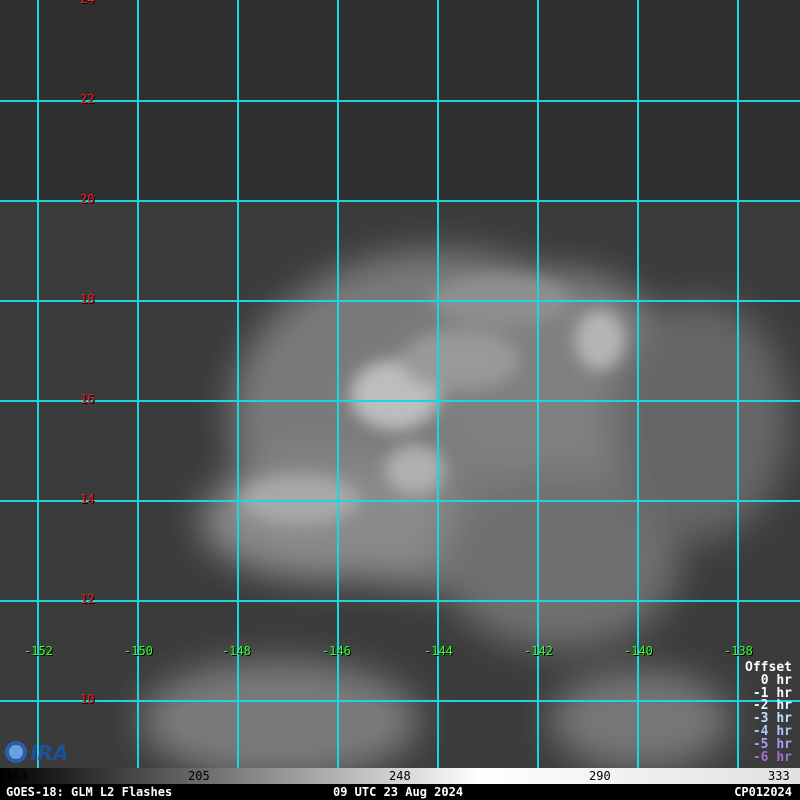 The image size is (800, 800). Describe the element at coordinates (638, 651) in the screenshot. I see `longitude-label: -140` at that location.